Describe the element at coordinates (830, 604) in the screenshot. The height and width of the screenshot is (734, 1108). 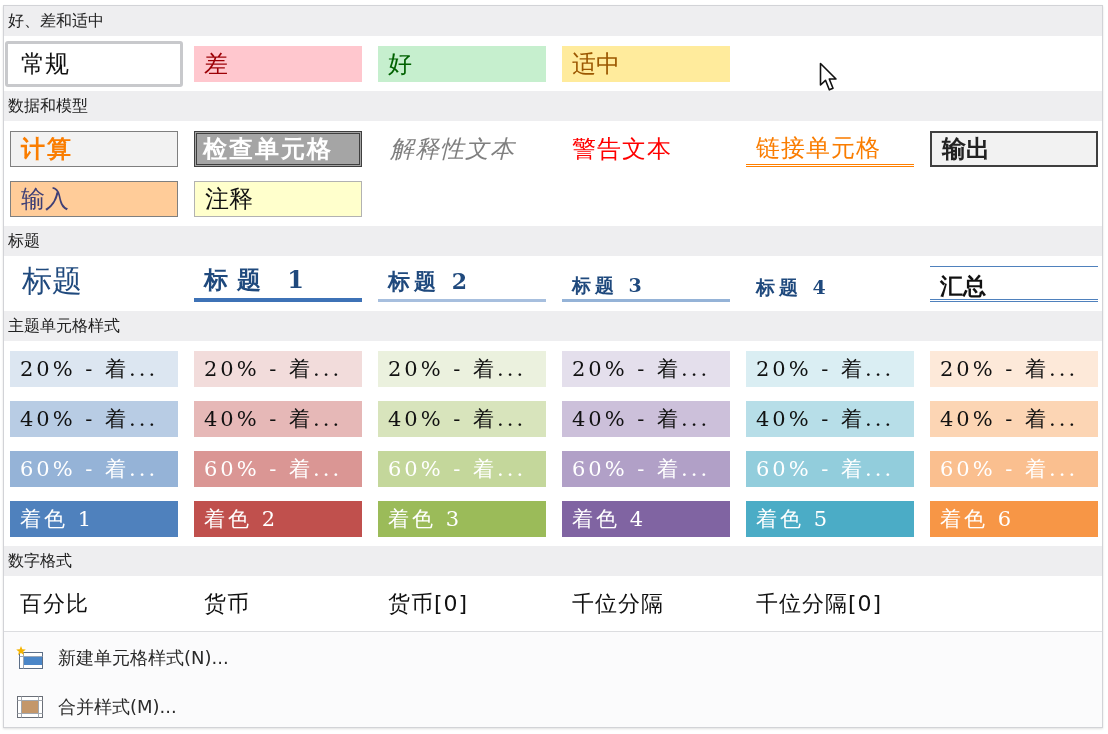
I see `cell-style-option: 千位分隔[0]` at that location.